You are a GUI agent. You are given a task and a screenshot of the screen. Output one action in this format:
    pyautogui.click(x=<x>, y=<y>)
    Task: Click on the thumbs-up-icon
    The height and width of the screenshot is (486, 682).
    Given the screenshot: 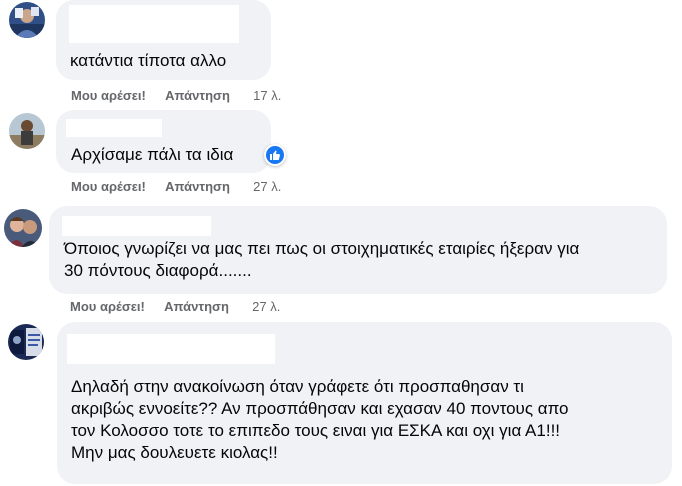 What is the action you would take?
    pyautogui.click(x=275, y=155)
    